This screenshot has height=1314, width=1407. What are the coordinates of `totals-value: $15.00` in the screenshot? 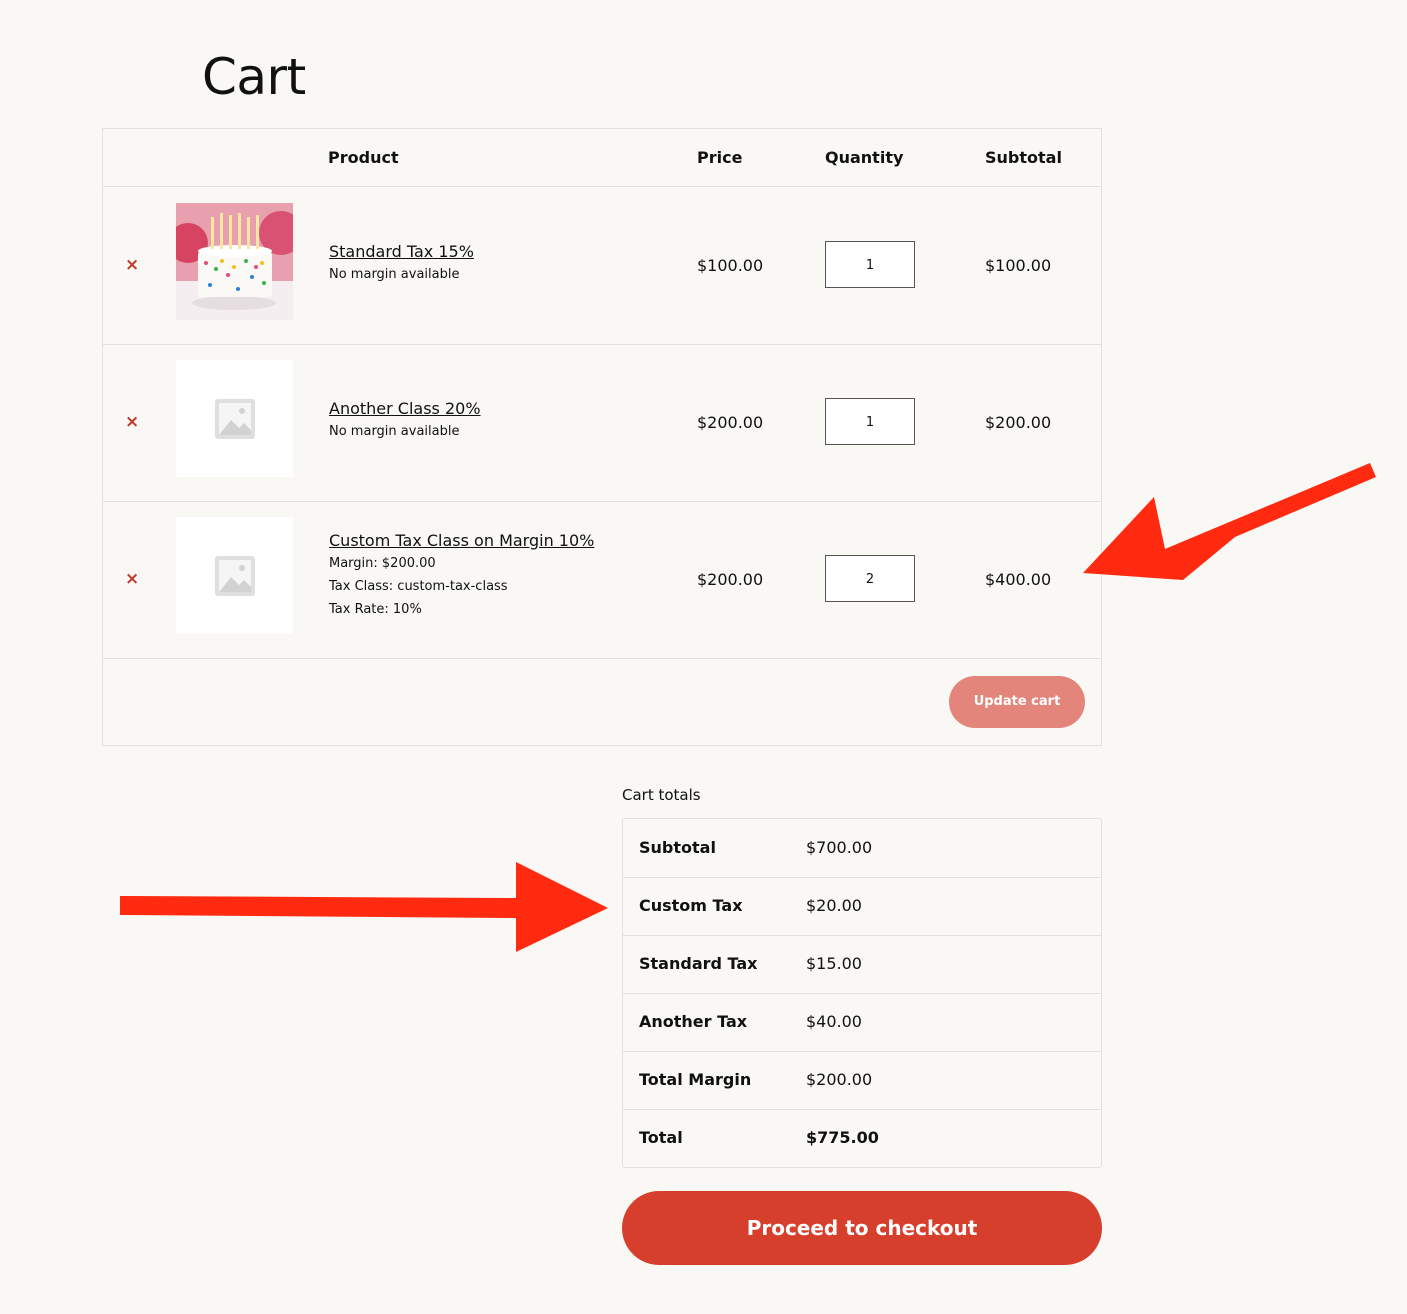 It's located at (834, 963).